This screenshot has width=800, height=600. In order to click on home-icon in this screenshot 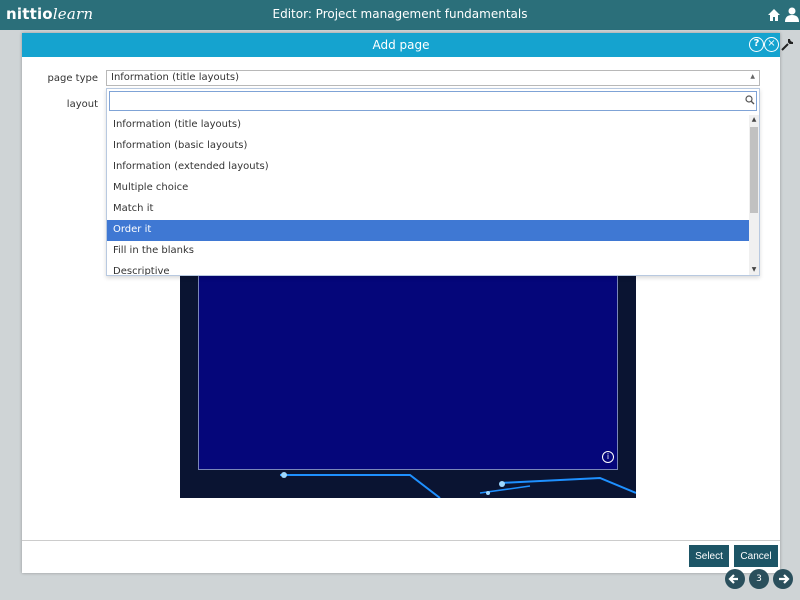, I will do `click(774, 15)`.